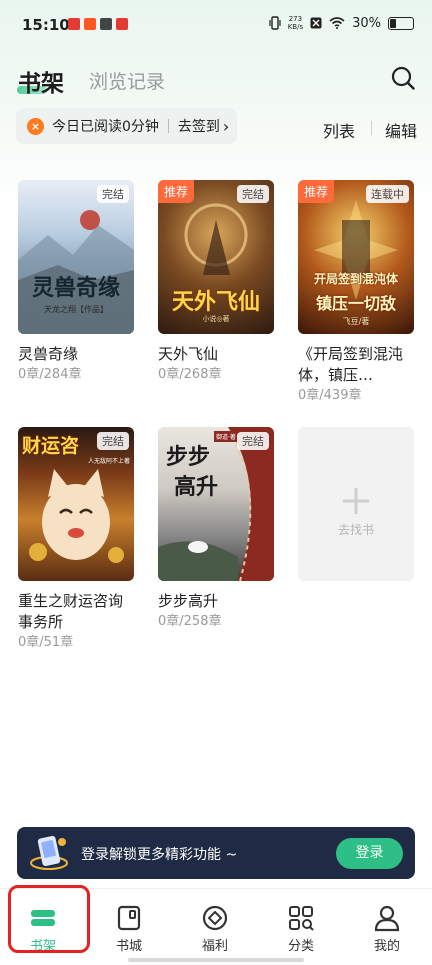 This screenshot has width=432, height=965. I want to click on nav-item-welfare: 福利, so click(215, 923).